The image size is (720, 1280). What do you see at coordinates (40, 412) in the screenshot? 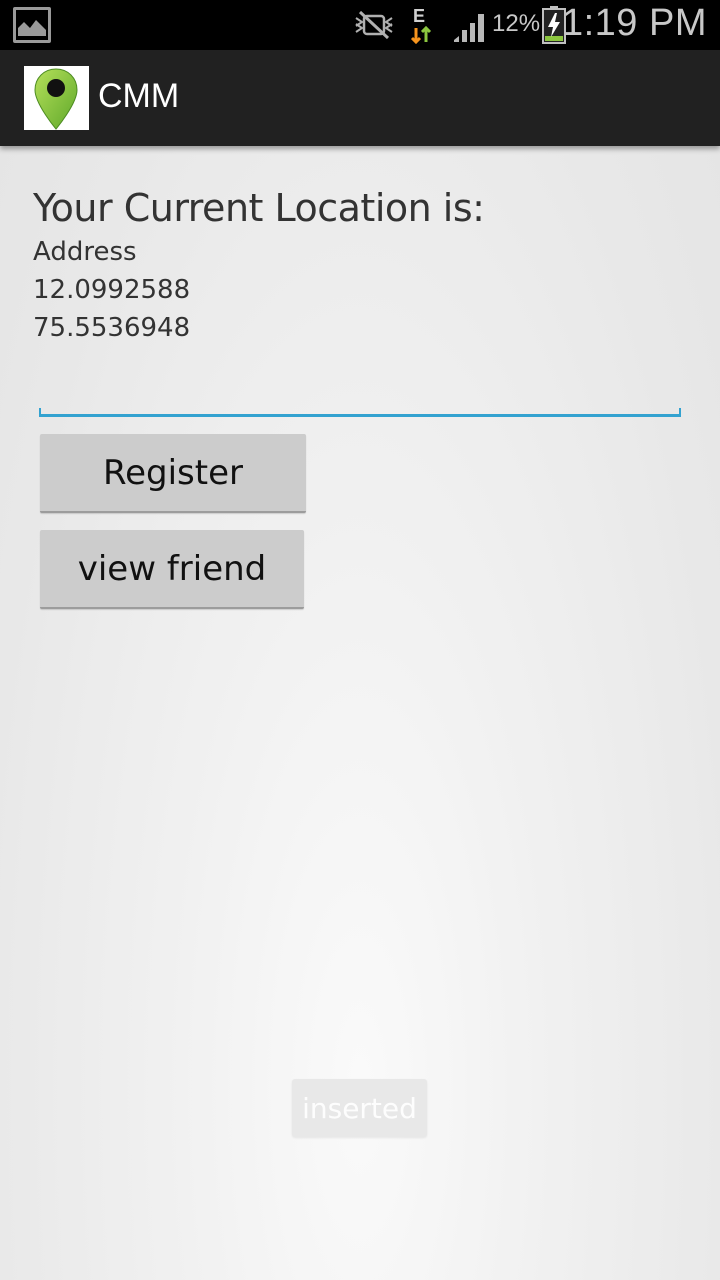
I see `input-underline-left-tick` at bounding box center [40, 412].